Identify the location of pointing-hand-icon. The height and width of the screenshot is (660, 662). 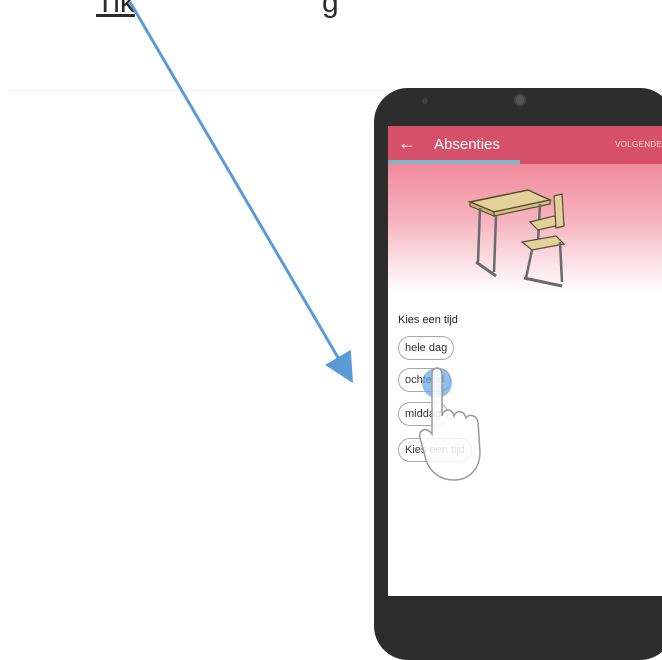
(449, 424).